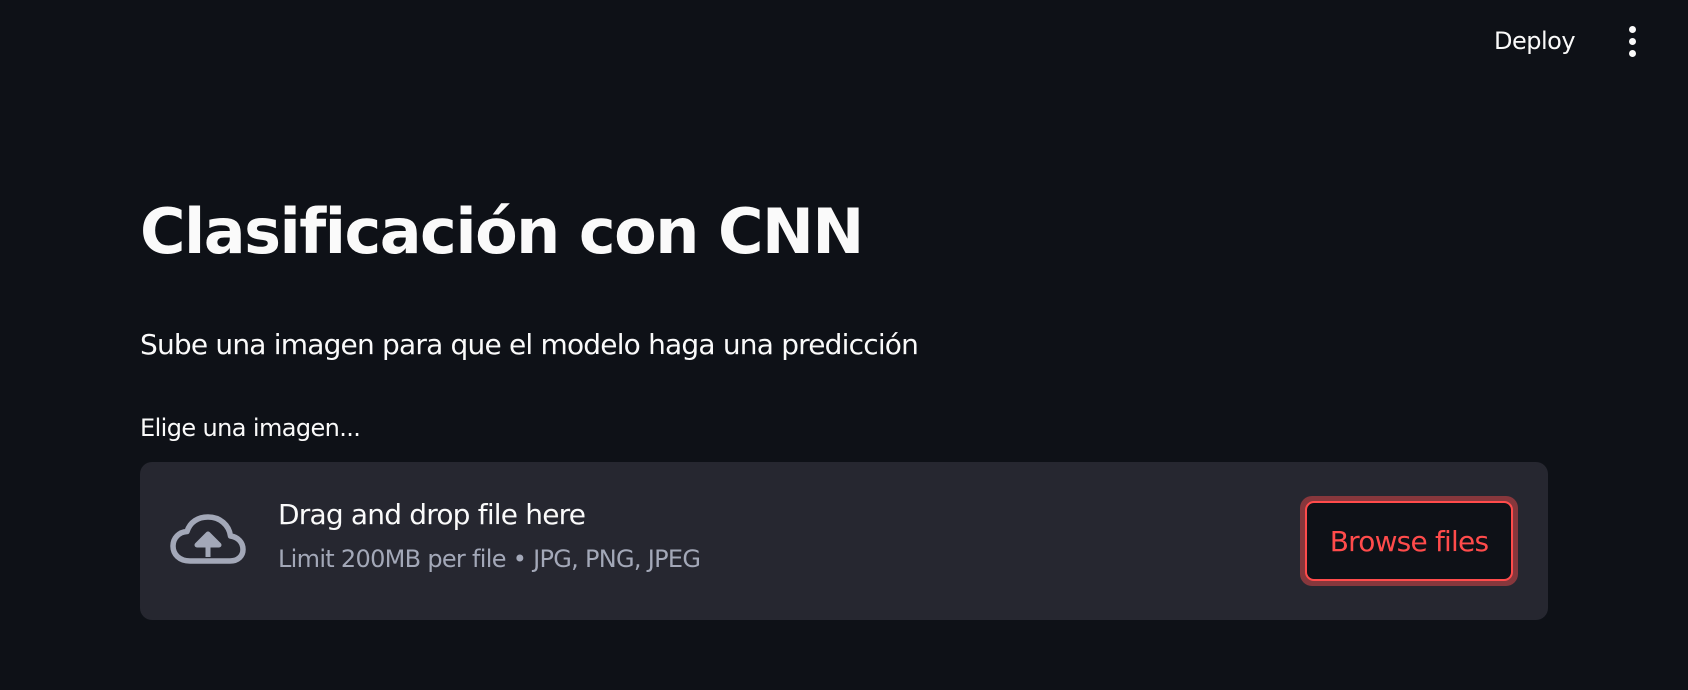 The image size is (1688, 690). I want to click on browse-button-focus-ring: Browse files, so click(1409, 541).